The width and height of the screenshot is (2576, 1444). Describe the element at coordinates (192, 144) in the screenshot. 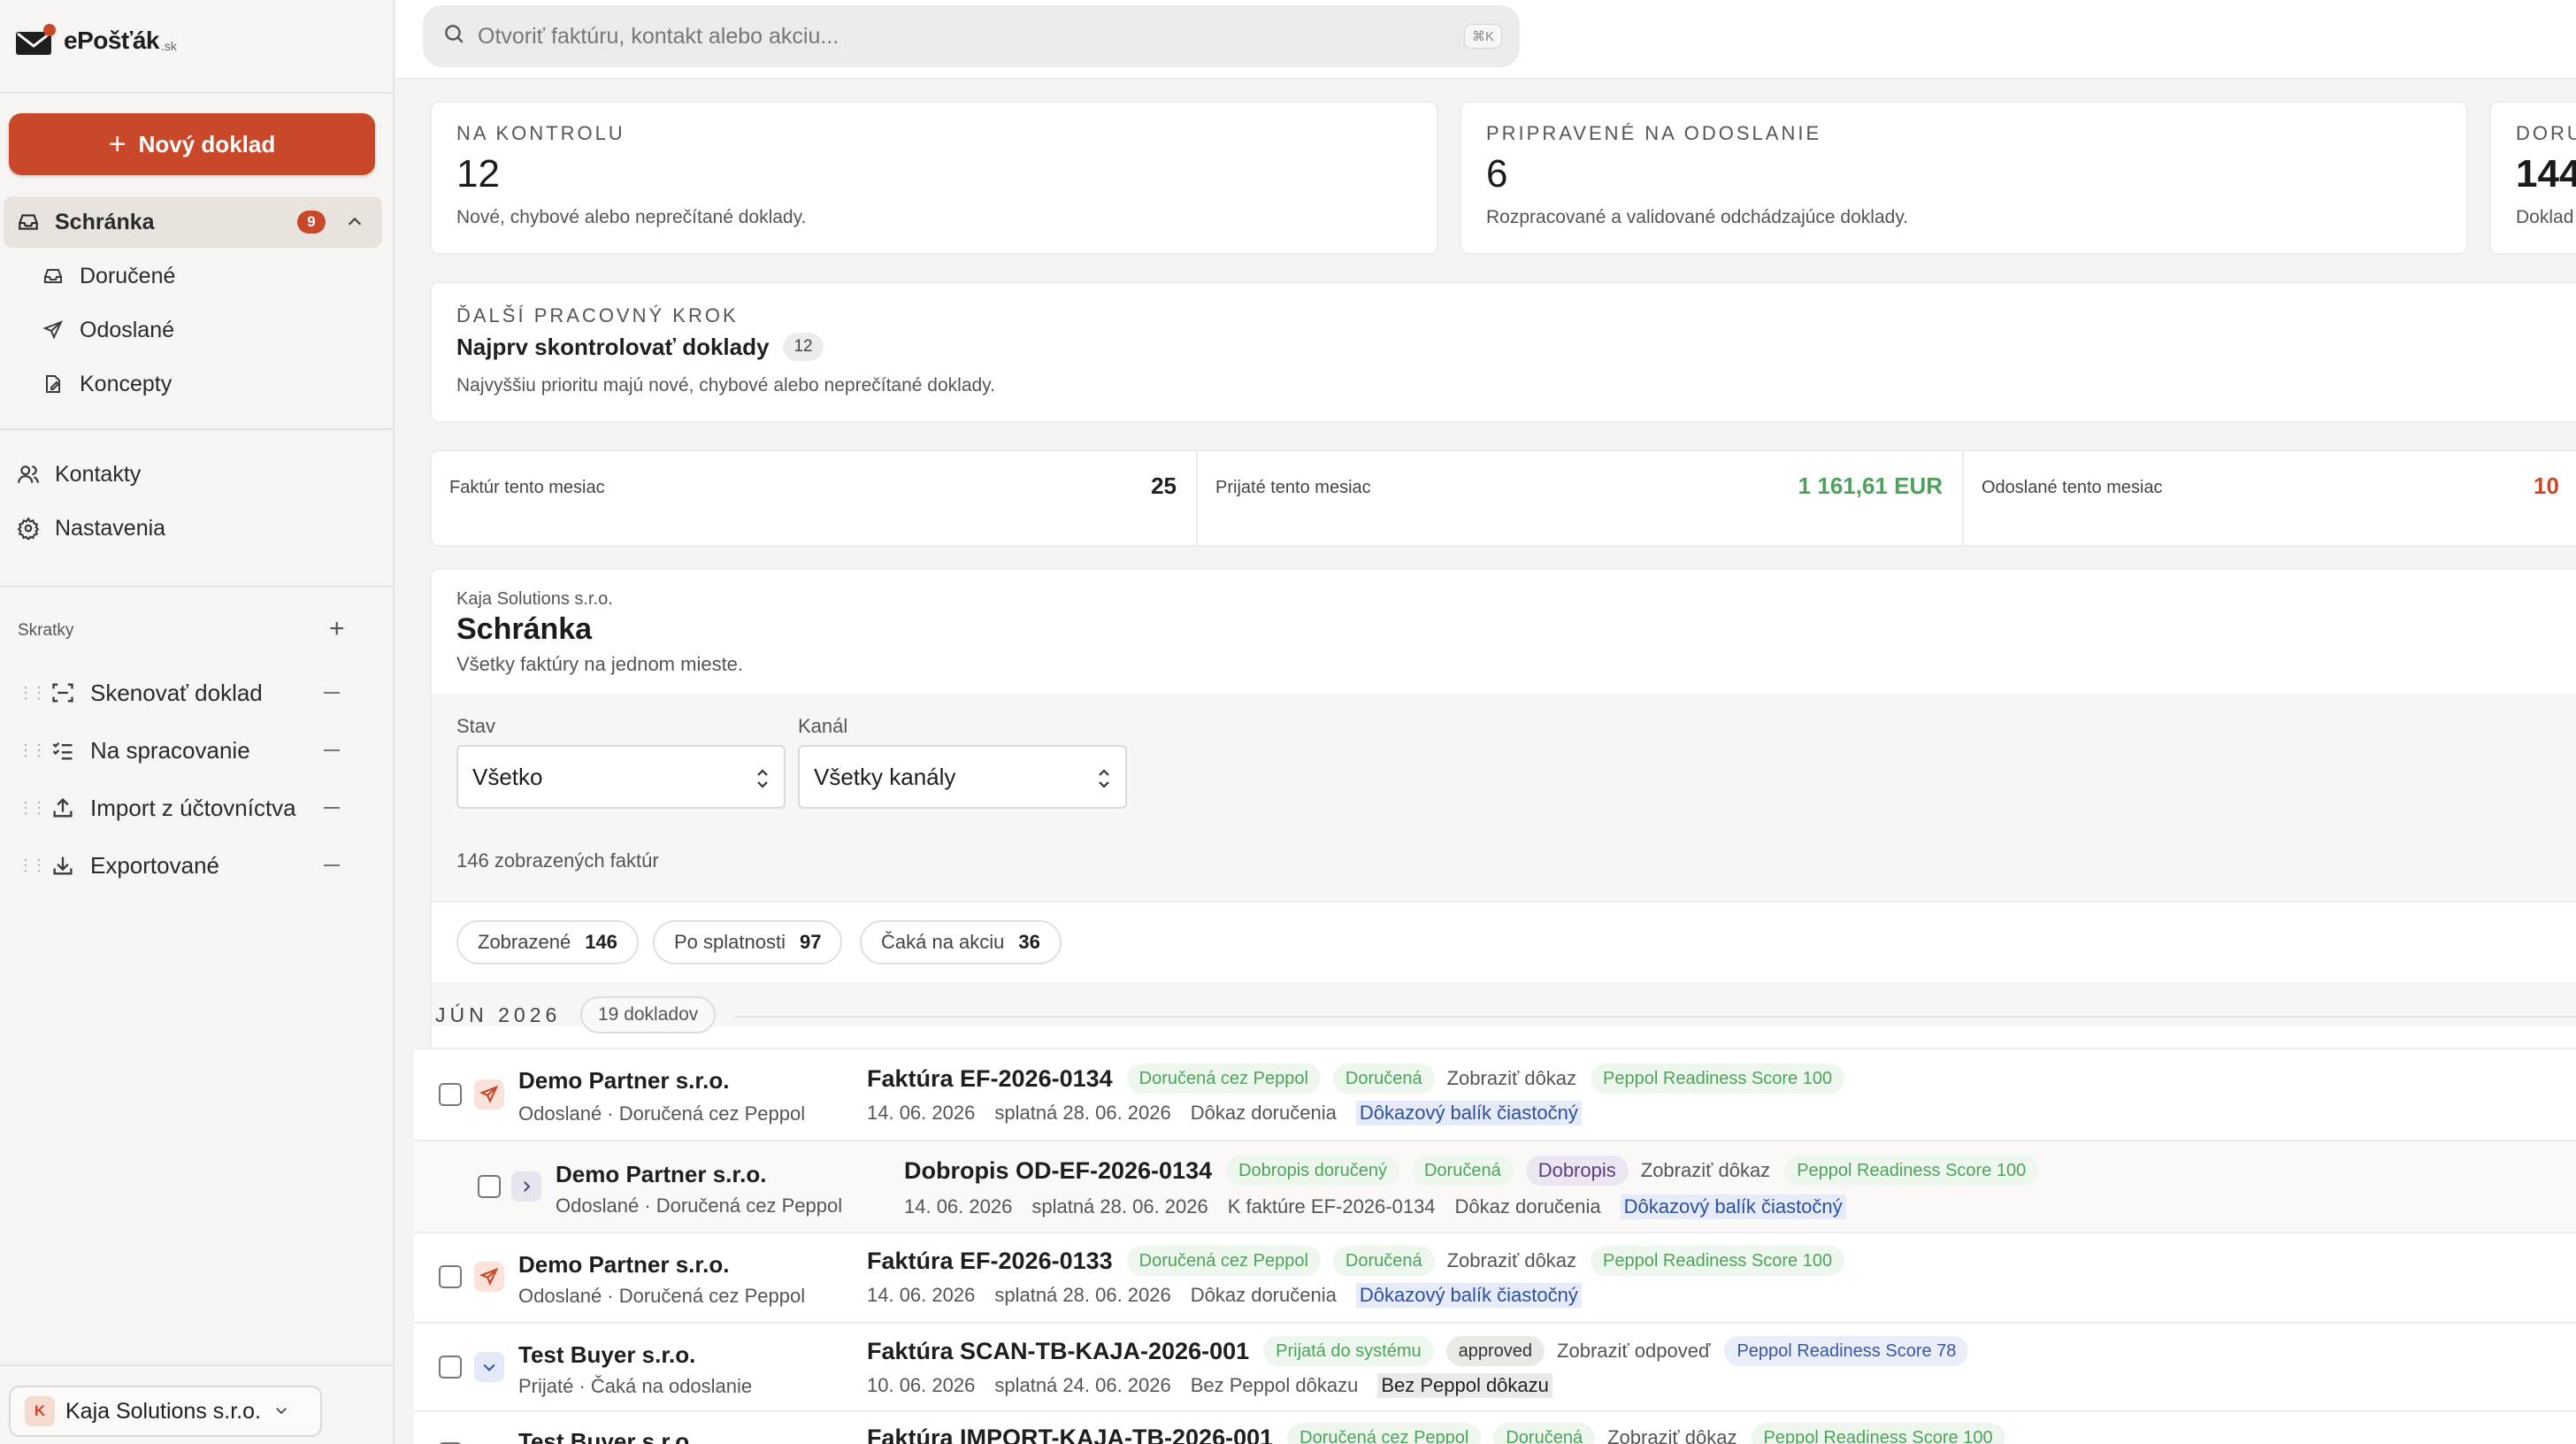

I see `new-document-button: + Nový doklad` at that location.